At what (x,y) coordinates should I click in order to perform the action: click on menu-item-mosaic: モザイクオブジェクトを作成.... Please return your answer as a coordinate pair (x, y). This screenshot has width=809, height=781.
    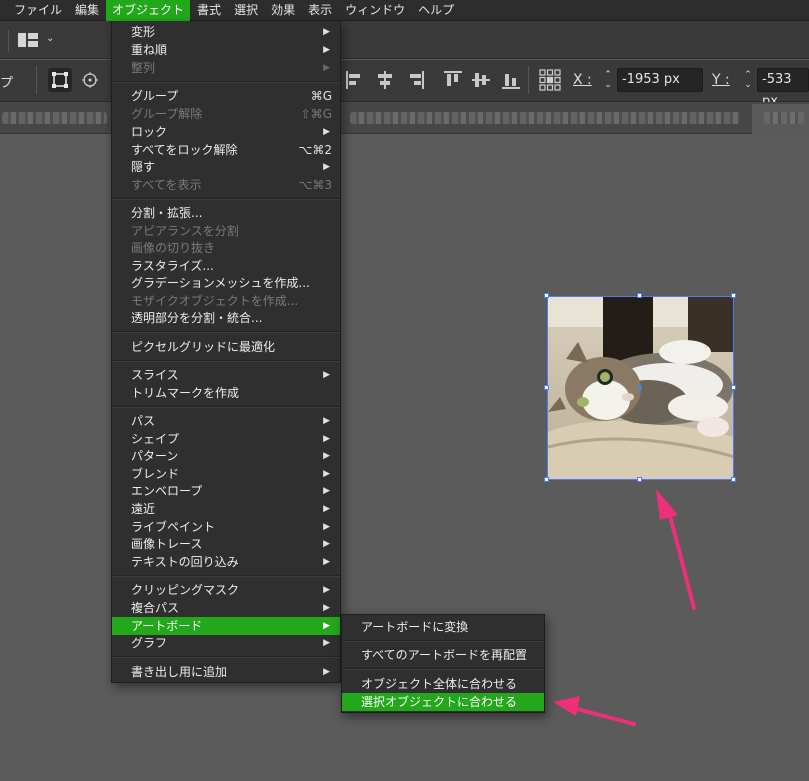
    Looking at the image, I should click on (215, 301).